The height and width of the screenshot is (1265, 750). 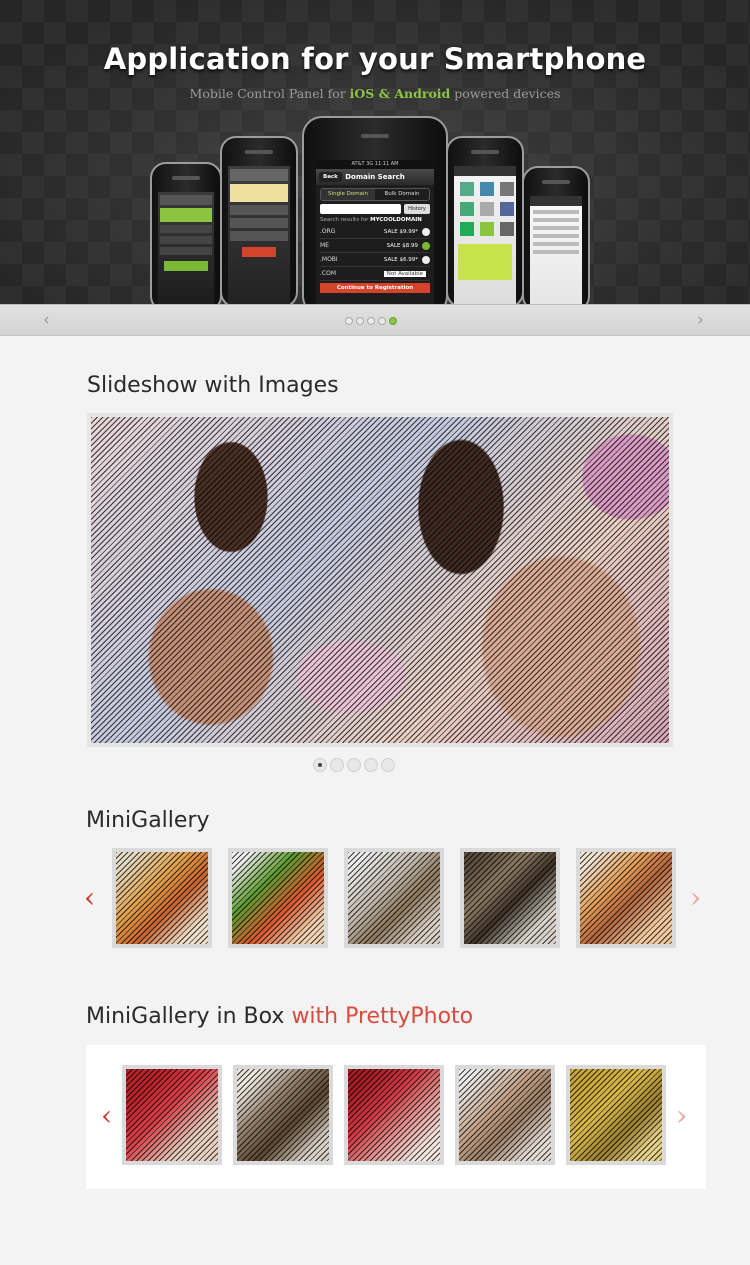 What do you see at coordinates (375, 288) in the screenshot?
I see `continue-button: Continue to Registration` at bounding box center [375, 288].